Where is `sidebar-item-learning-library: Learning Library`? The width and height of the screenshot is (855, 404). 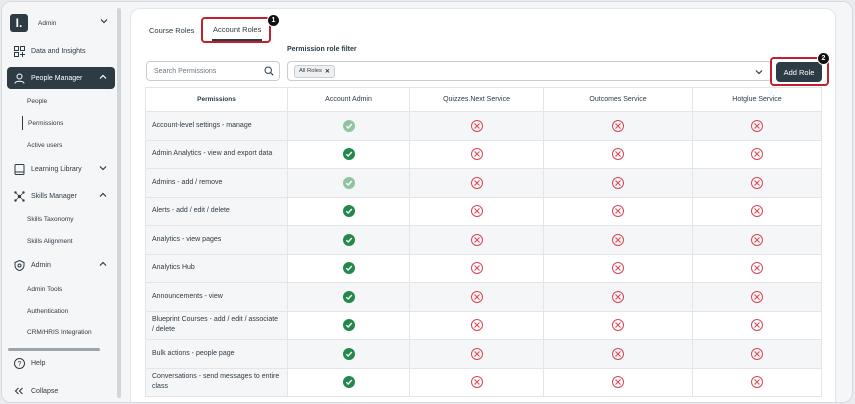 sidebar-item-learning-library: Learning Library is located at coordinates (61, 169).